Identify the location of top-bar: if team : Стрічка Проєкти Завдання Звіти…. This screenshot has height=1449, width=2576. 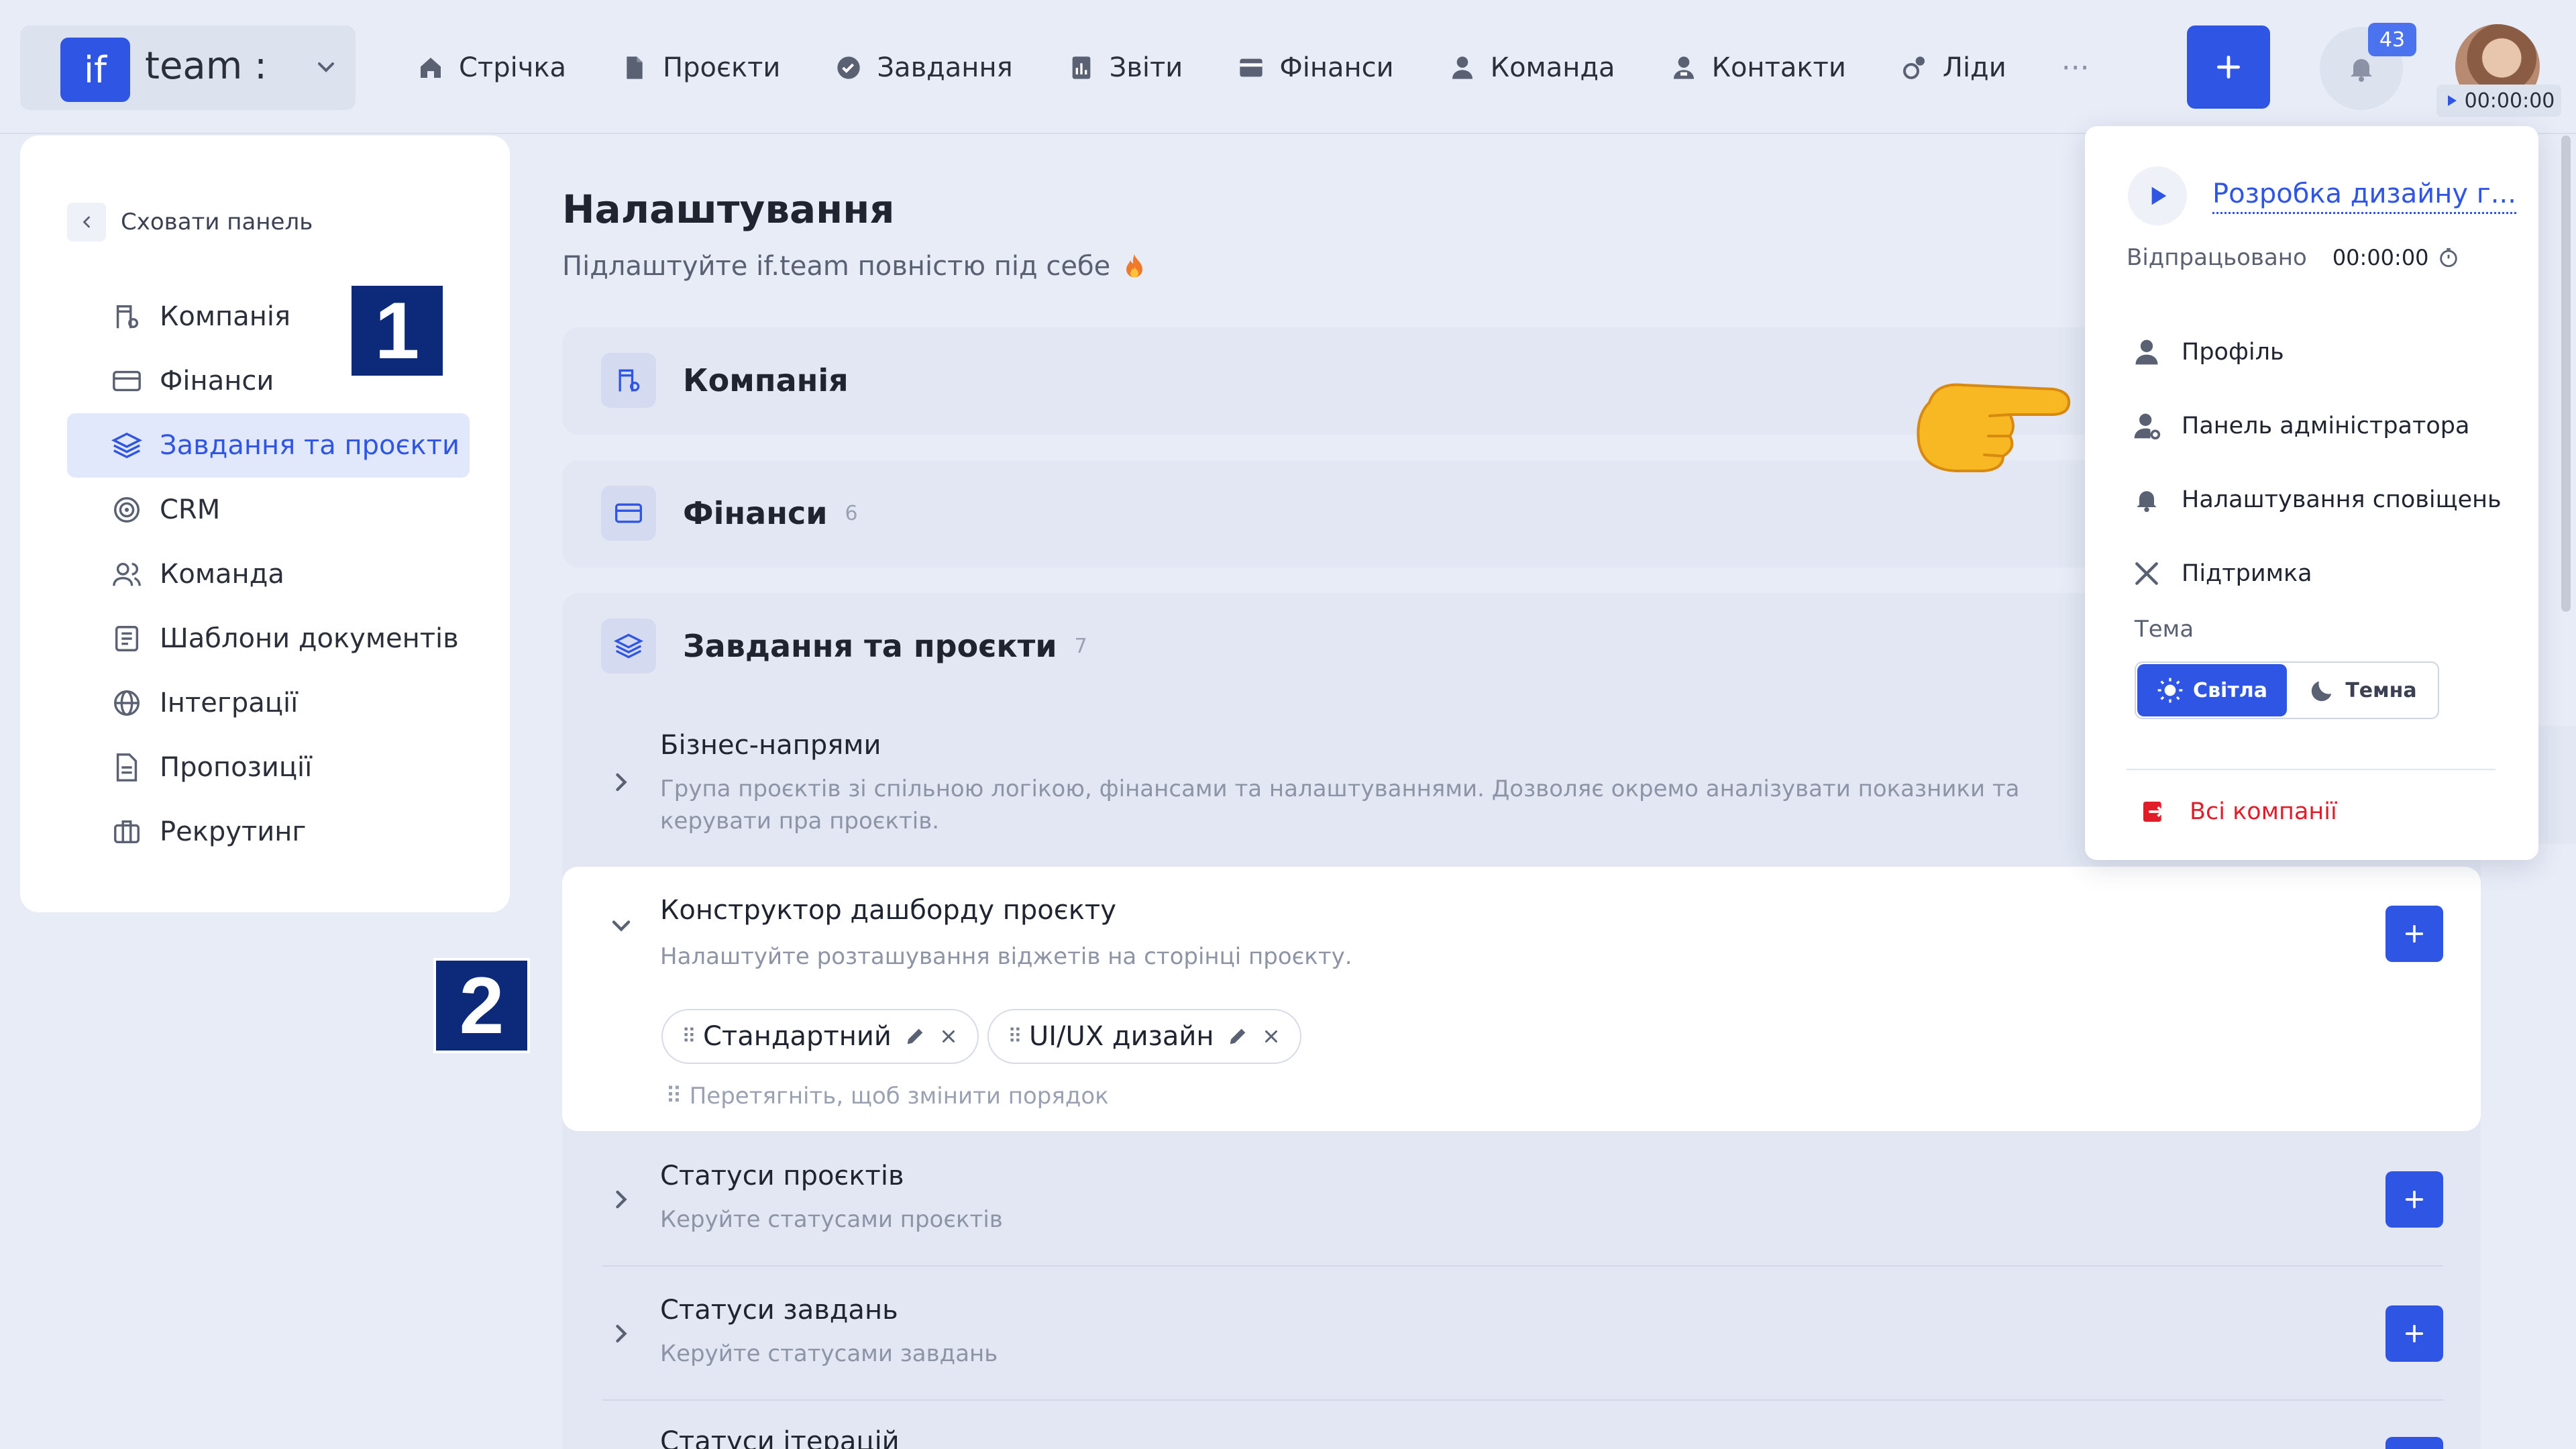
(1288, 67).